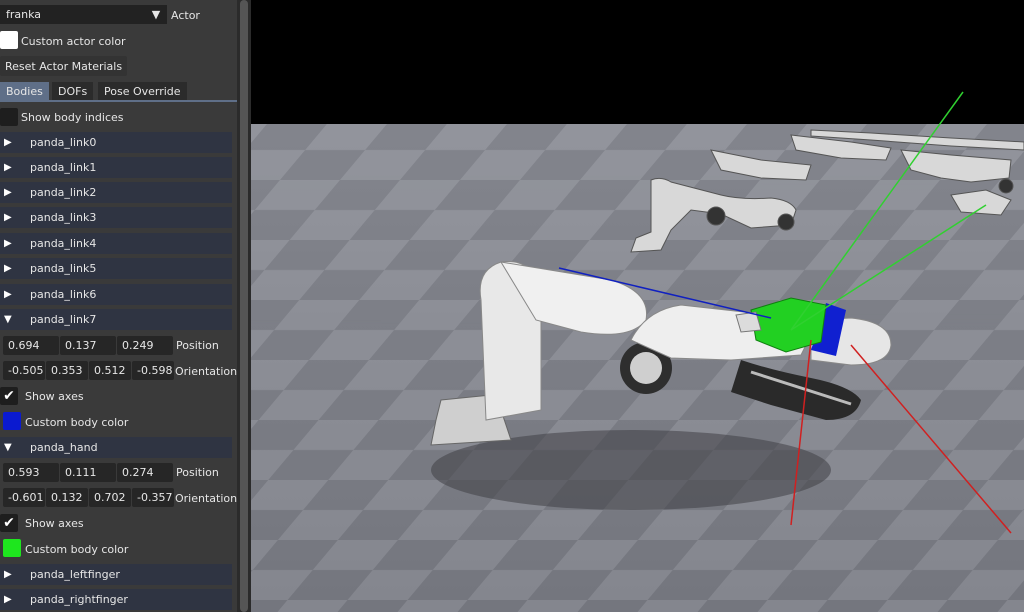  I want to click on orientation-y-field: 0.132, so click(67, 497).